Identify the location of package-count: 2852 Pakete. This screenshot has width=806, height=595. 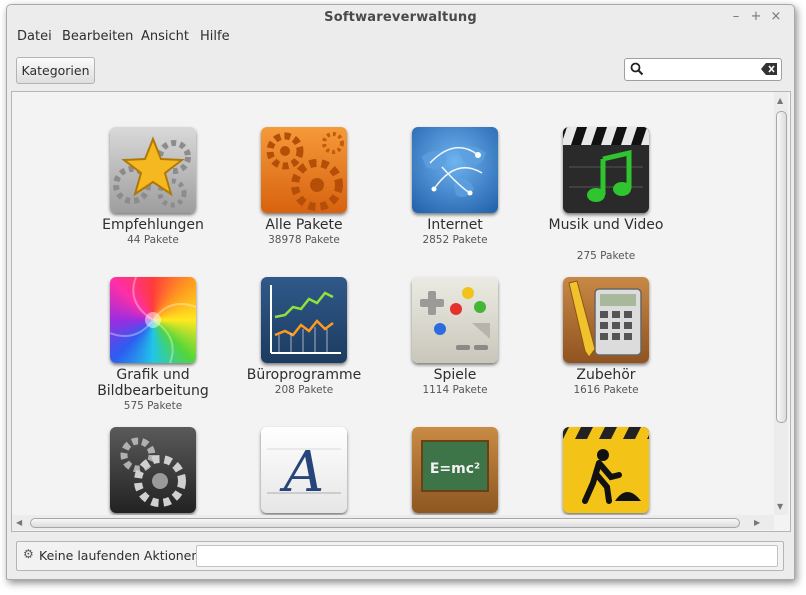
(455, 240).